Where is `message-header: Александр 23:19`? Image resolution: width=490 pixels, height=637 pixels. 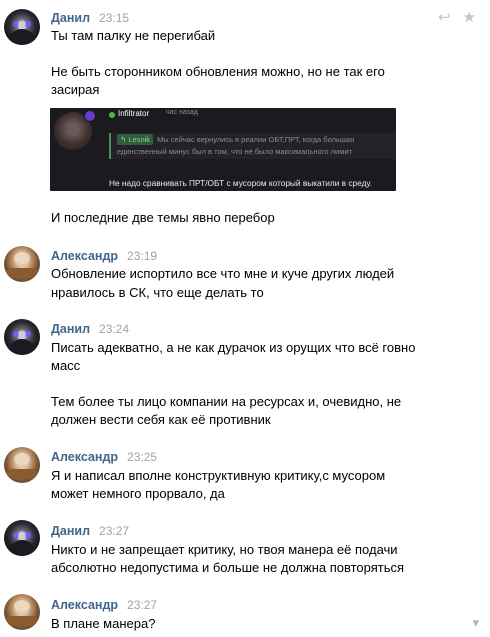 message-header: Александр 23:19 is located at coordinates (104, 257).